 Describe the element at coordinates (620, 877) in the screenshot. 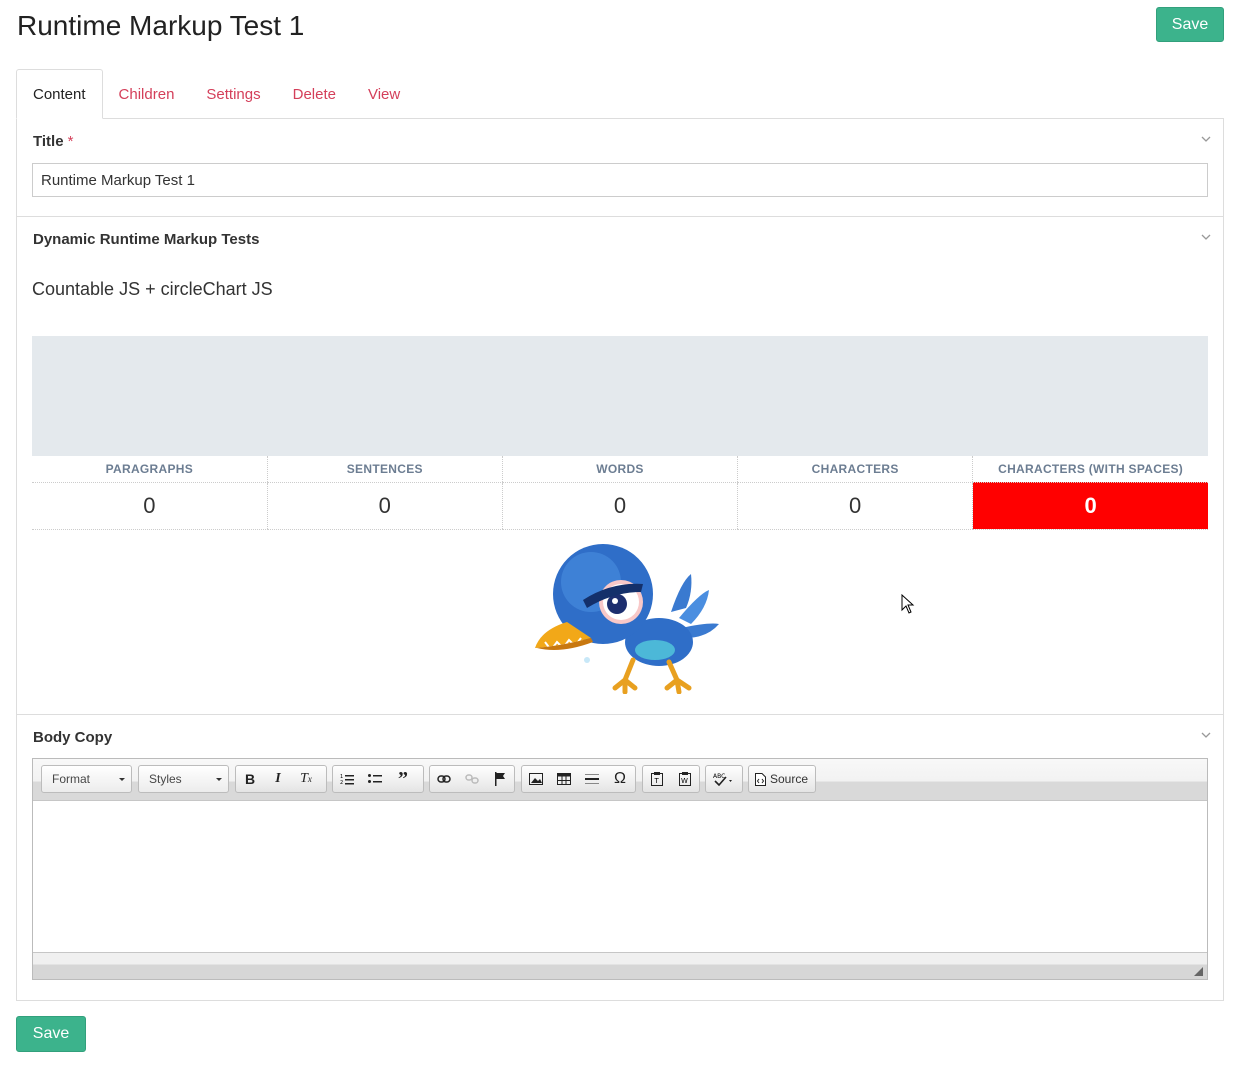

I see `editor-content-area` at that location.